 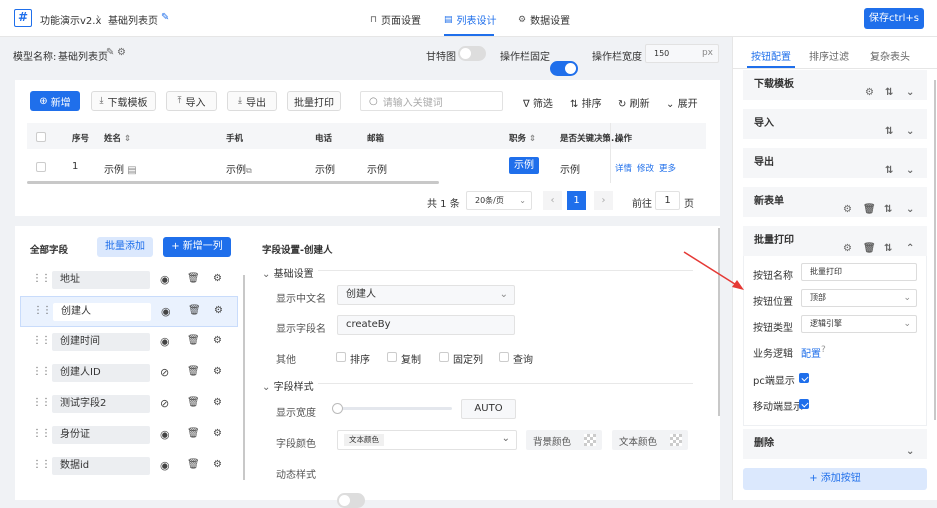 What do you see at coordinates (835, 241) in the screenshot?
I see `section-header: 批量打印 ⚙ 🗑︎ ⇅ ⌃` at bounding box center [835, 241].